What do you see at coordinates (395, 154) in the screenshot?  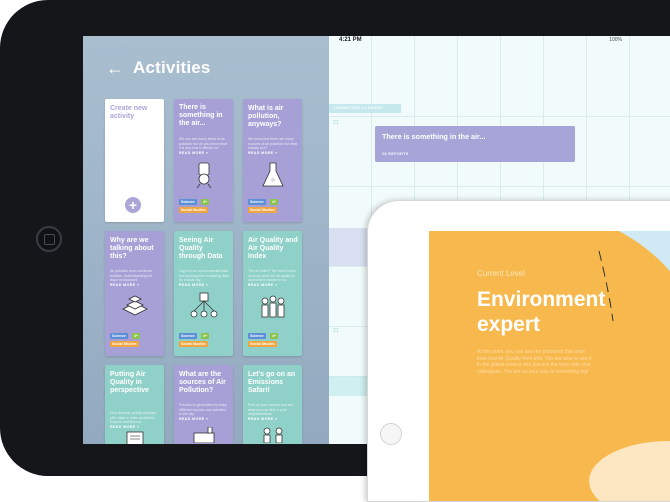 I see `event-reports: 28 REPORTS` at bounding box center [395, 154].